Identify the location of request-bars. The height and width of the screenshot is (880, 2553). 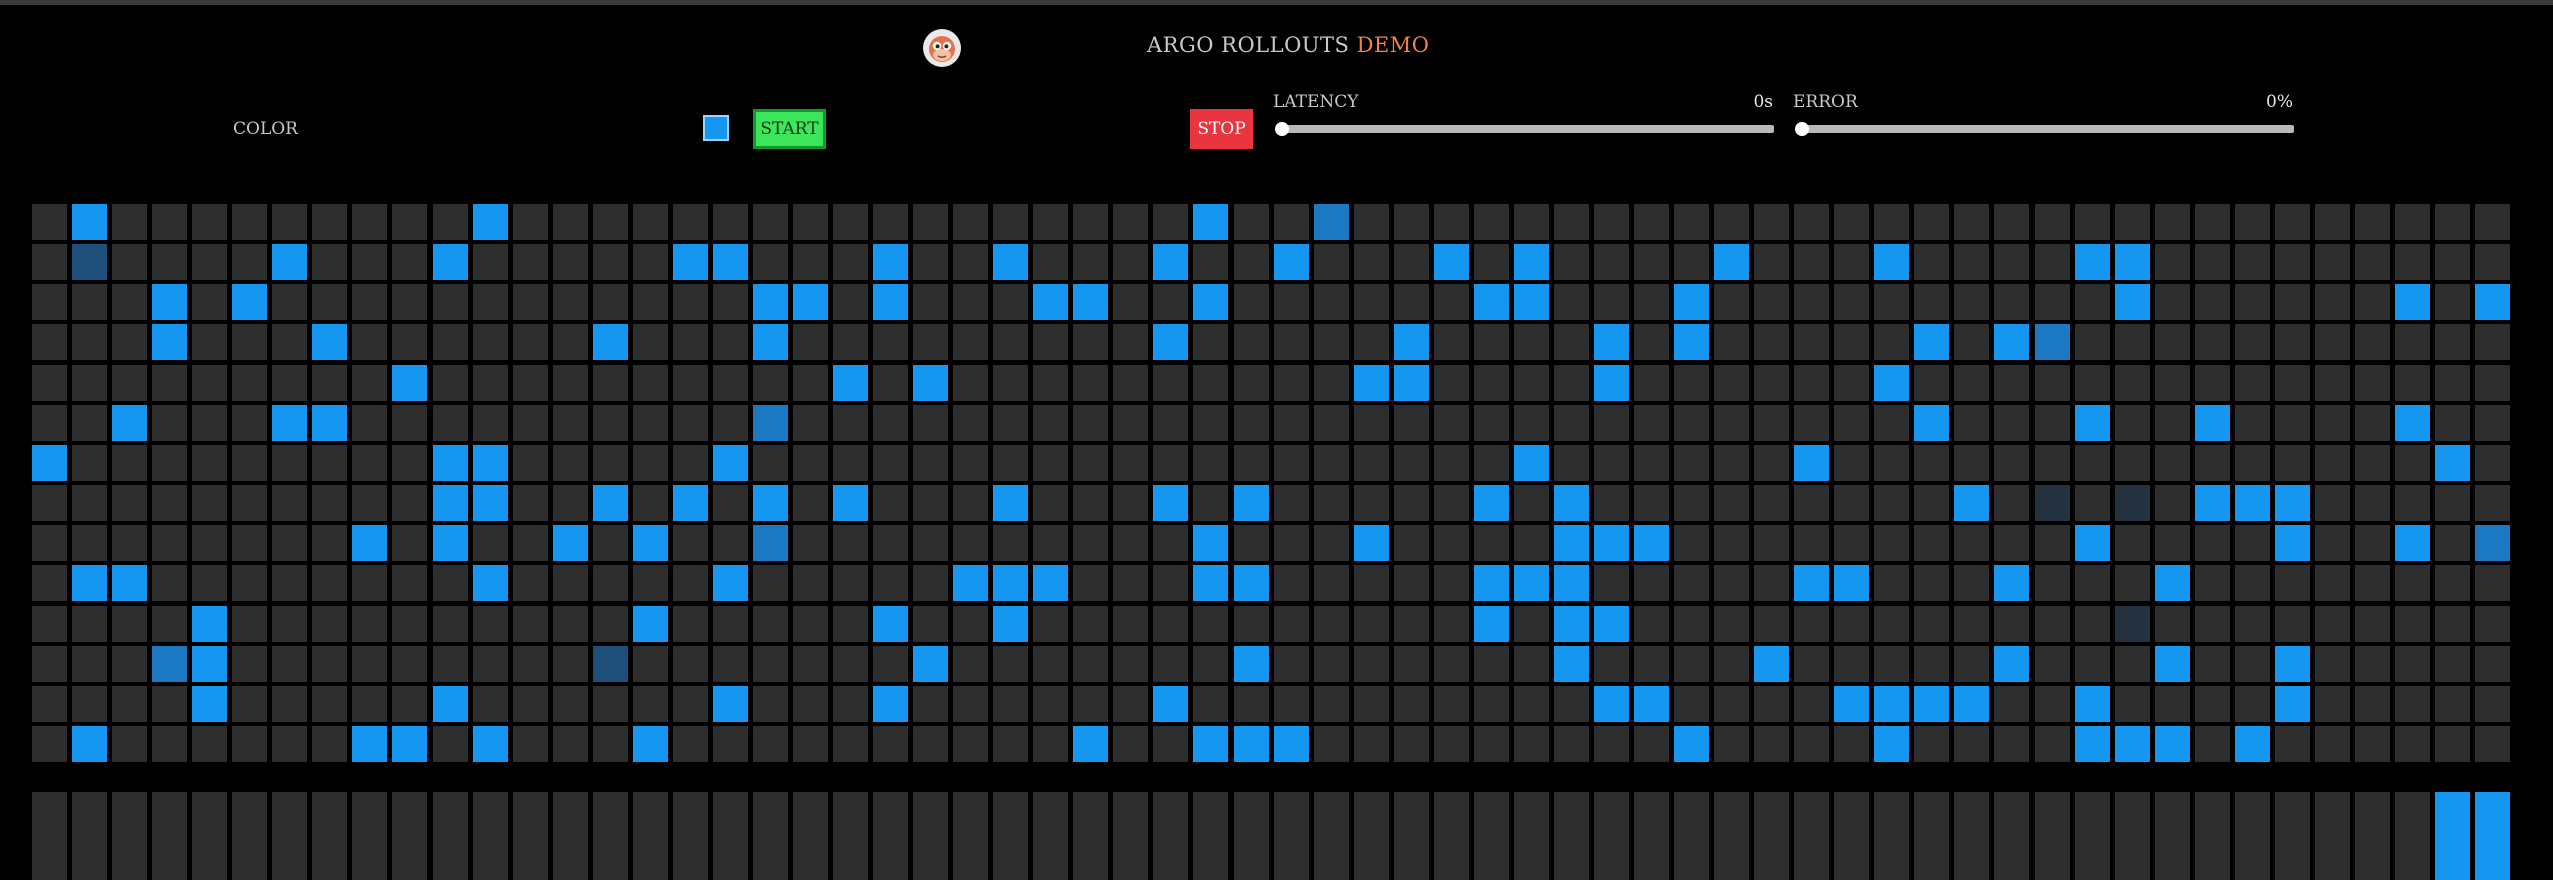
(1271, 836).